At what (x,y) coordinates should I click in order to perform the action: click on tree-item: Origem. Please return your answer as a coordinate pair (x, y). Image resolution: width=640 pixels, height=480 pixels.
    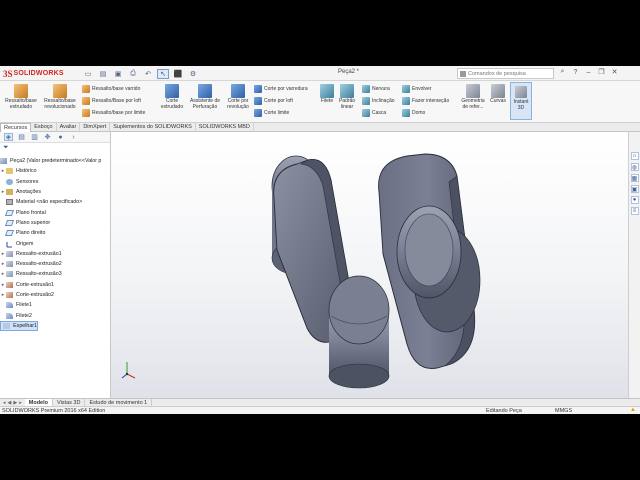
    Looking at the image, I should click on (55, 243).